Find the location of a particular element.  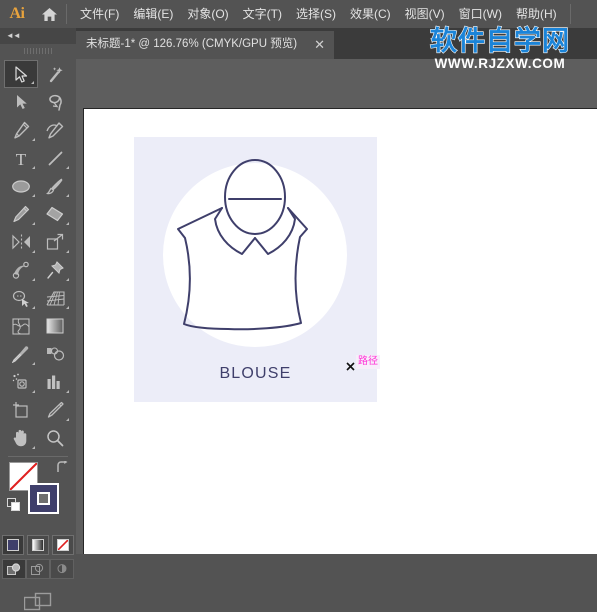

tool-slice is located at coordinates (55, 410).